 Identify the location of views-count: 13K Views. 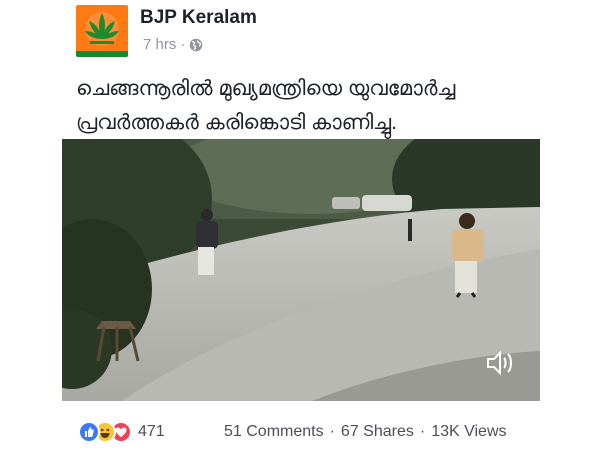
(469, 431).